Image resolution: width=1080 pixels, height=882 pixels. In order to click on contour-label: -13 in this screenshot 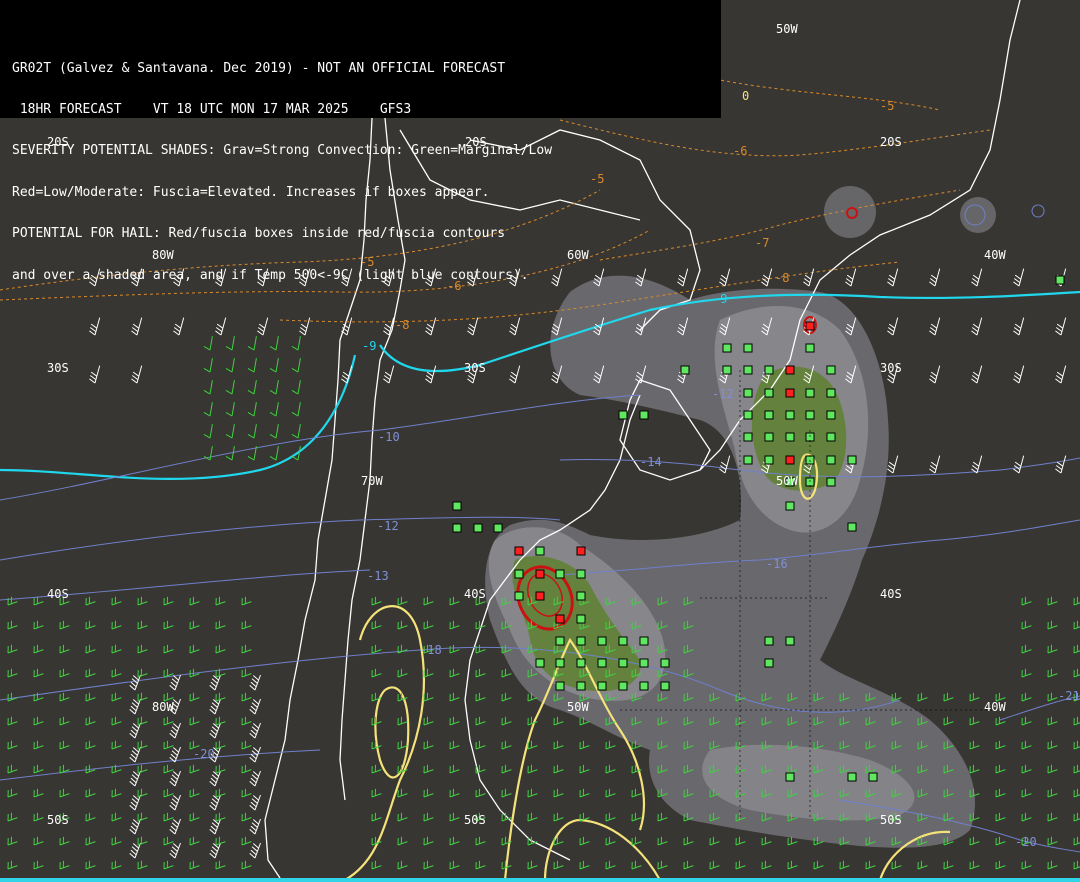, I will do `click(378, 576)`.